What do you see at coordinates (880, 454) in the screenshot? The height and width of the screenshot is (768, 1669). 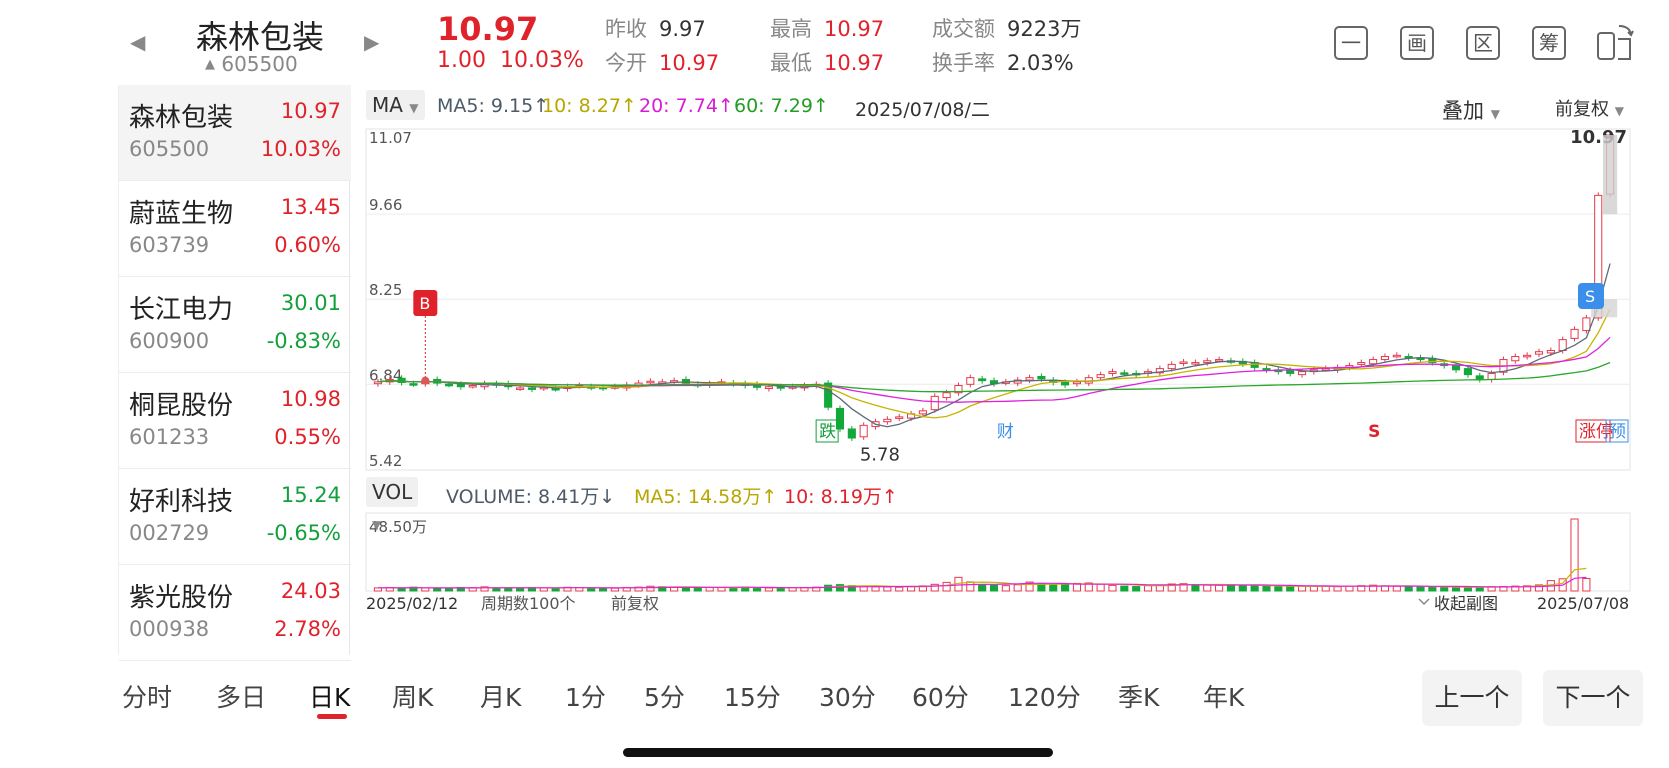 I see `low-price-marker: 5.78` at bounding box center [880, 454].